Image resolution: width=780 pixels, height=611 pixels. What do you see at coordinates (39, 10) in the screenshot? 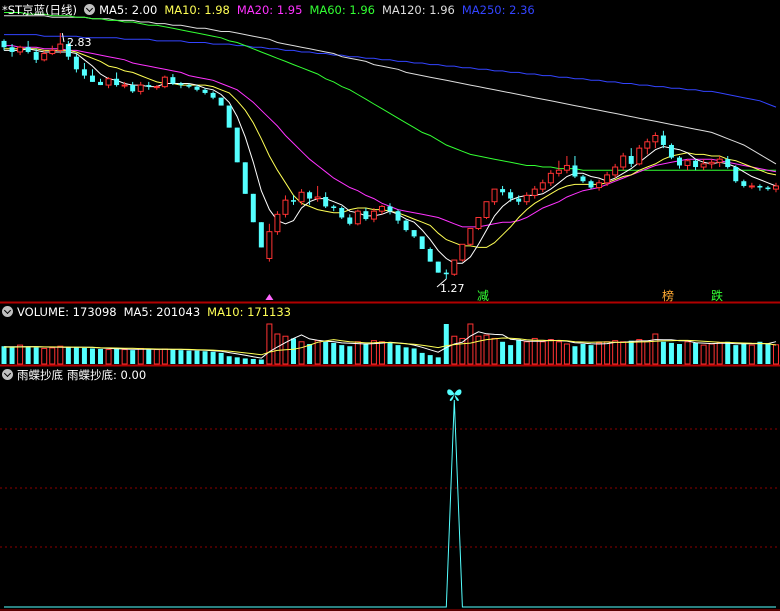
I see `stock-name: *ST京蓝(日线)` at bounding box center [39, 10].